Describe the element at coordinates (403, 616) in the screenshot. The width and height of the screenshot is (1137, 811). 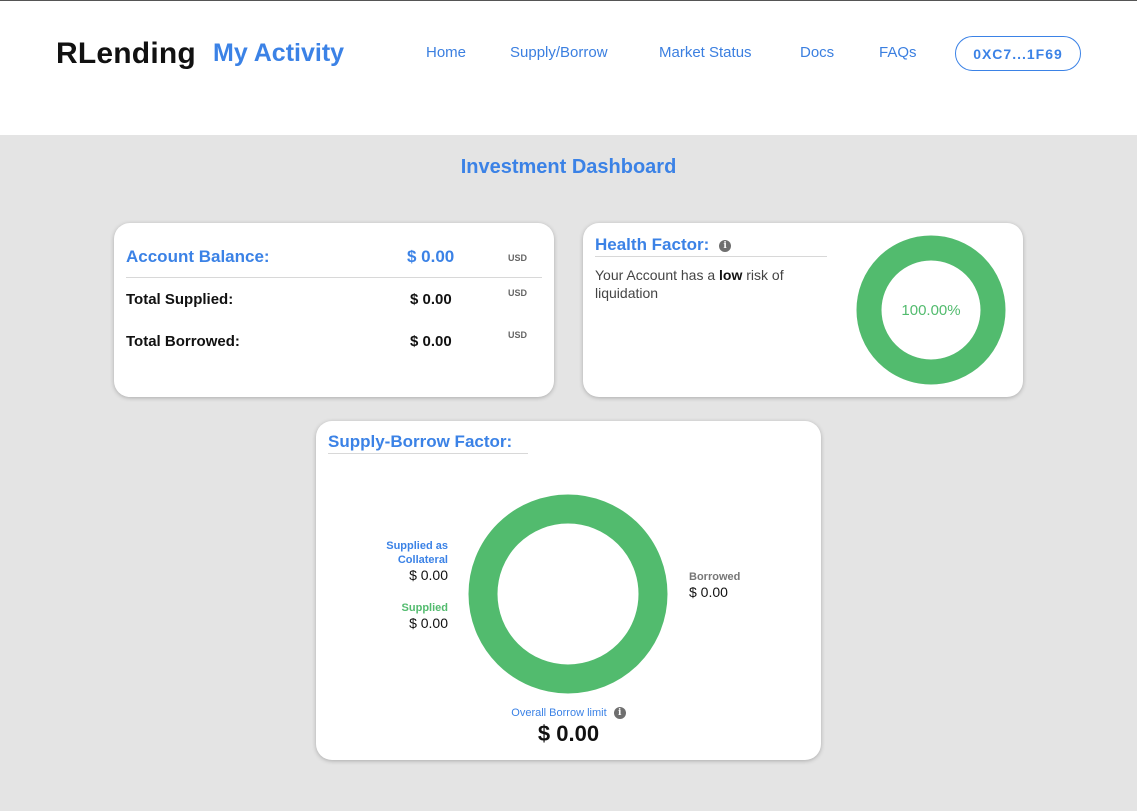
I see `supplied-legend: Supplied $ 0.00` at that location.